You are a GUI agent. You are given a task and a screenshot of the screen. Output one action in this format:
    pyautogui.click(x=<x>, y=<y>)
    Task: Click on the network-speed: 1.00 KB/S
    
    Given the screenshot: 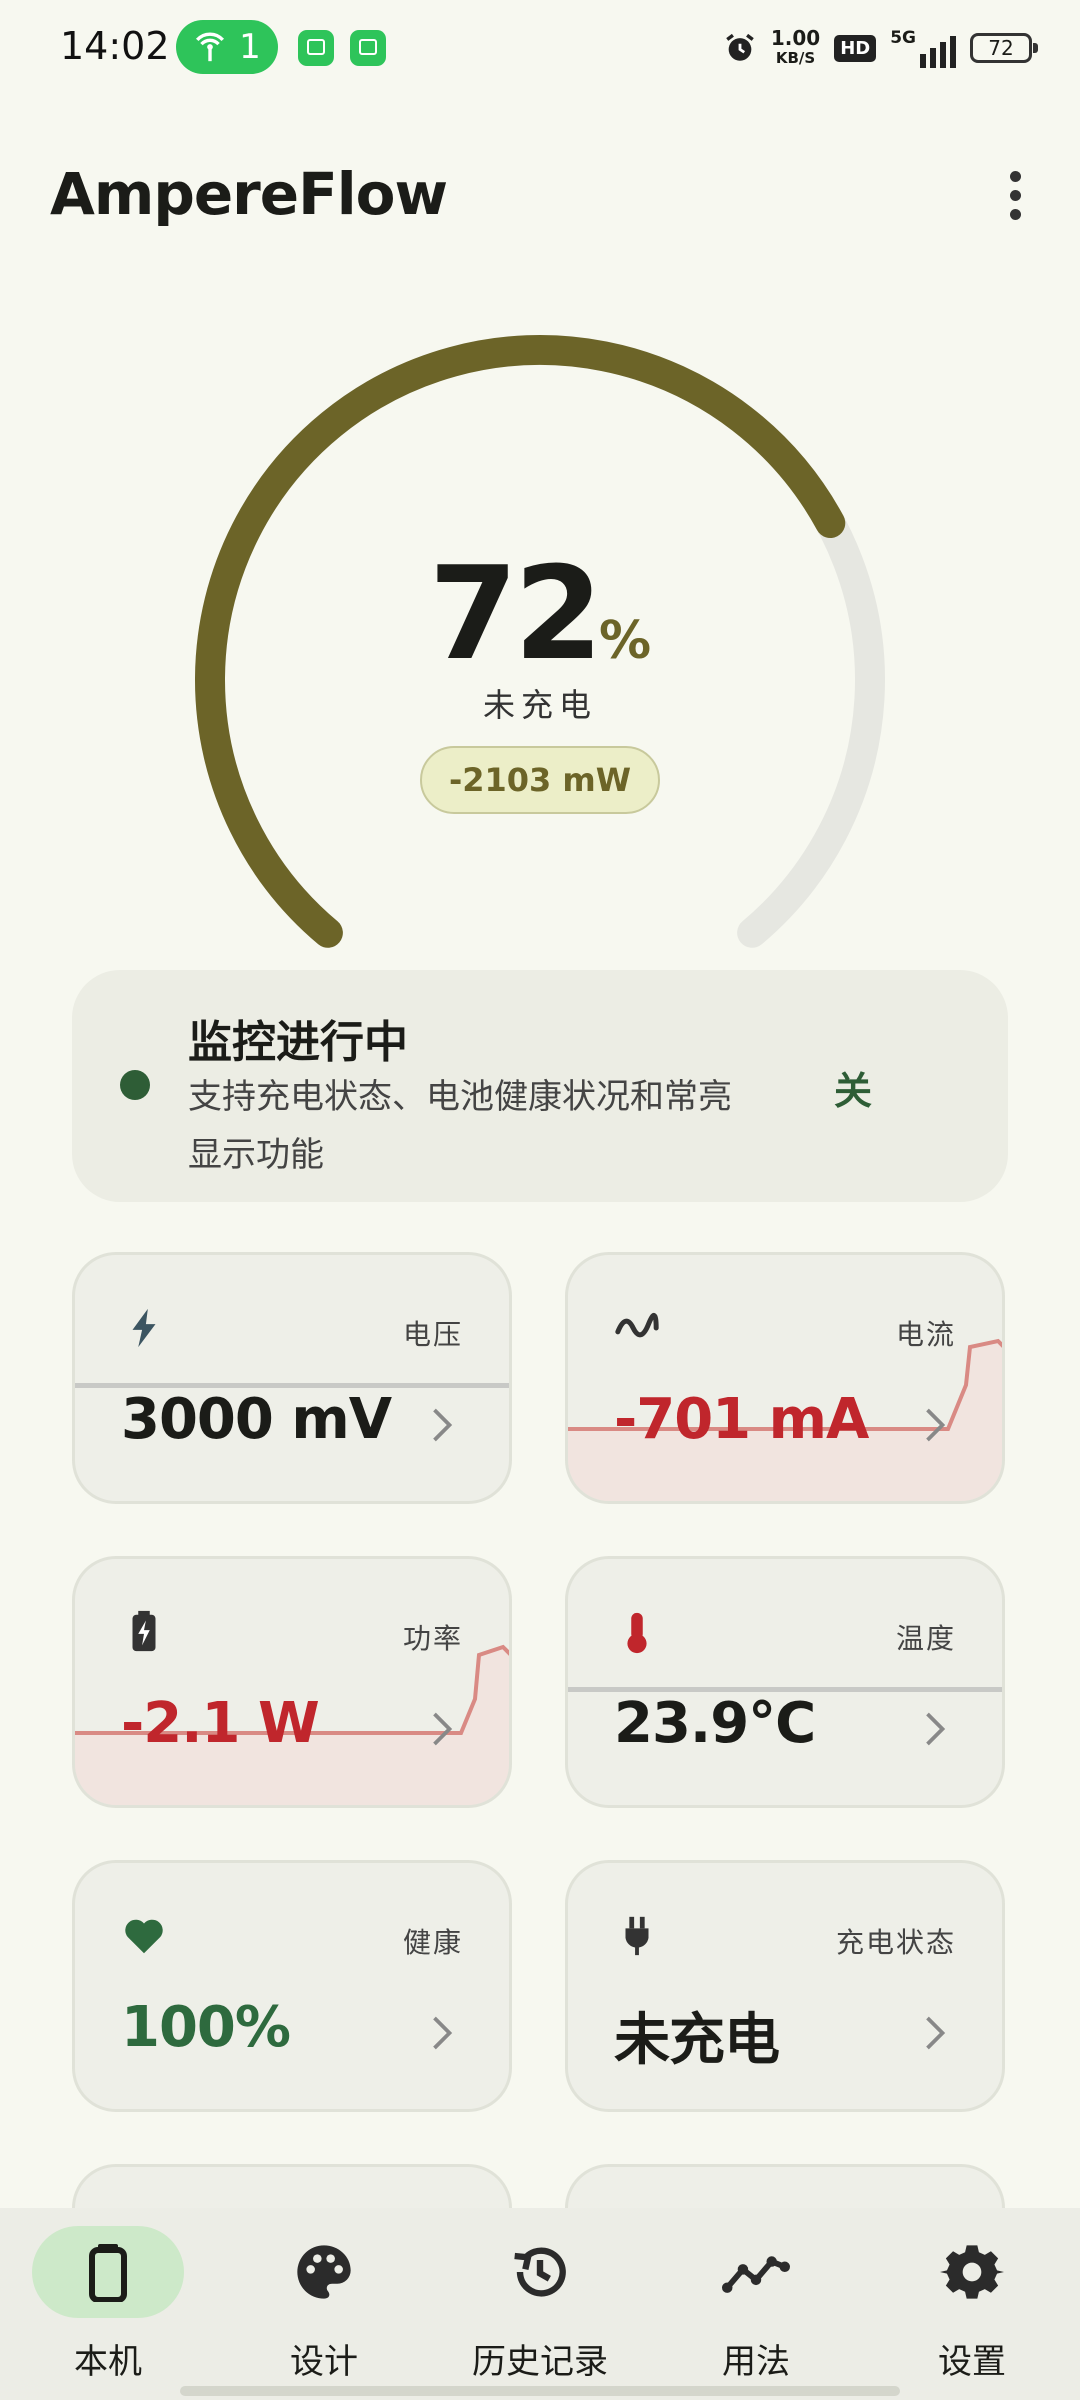 What is the action you would take?
    pyautogui.click(x=795, y=46)
    